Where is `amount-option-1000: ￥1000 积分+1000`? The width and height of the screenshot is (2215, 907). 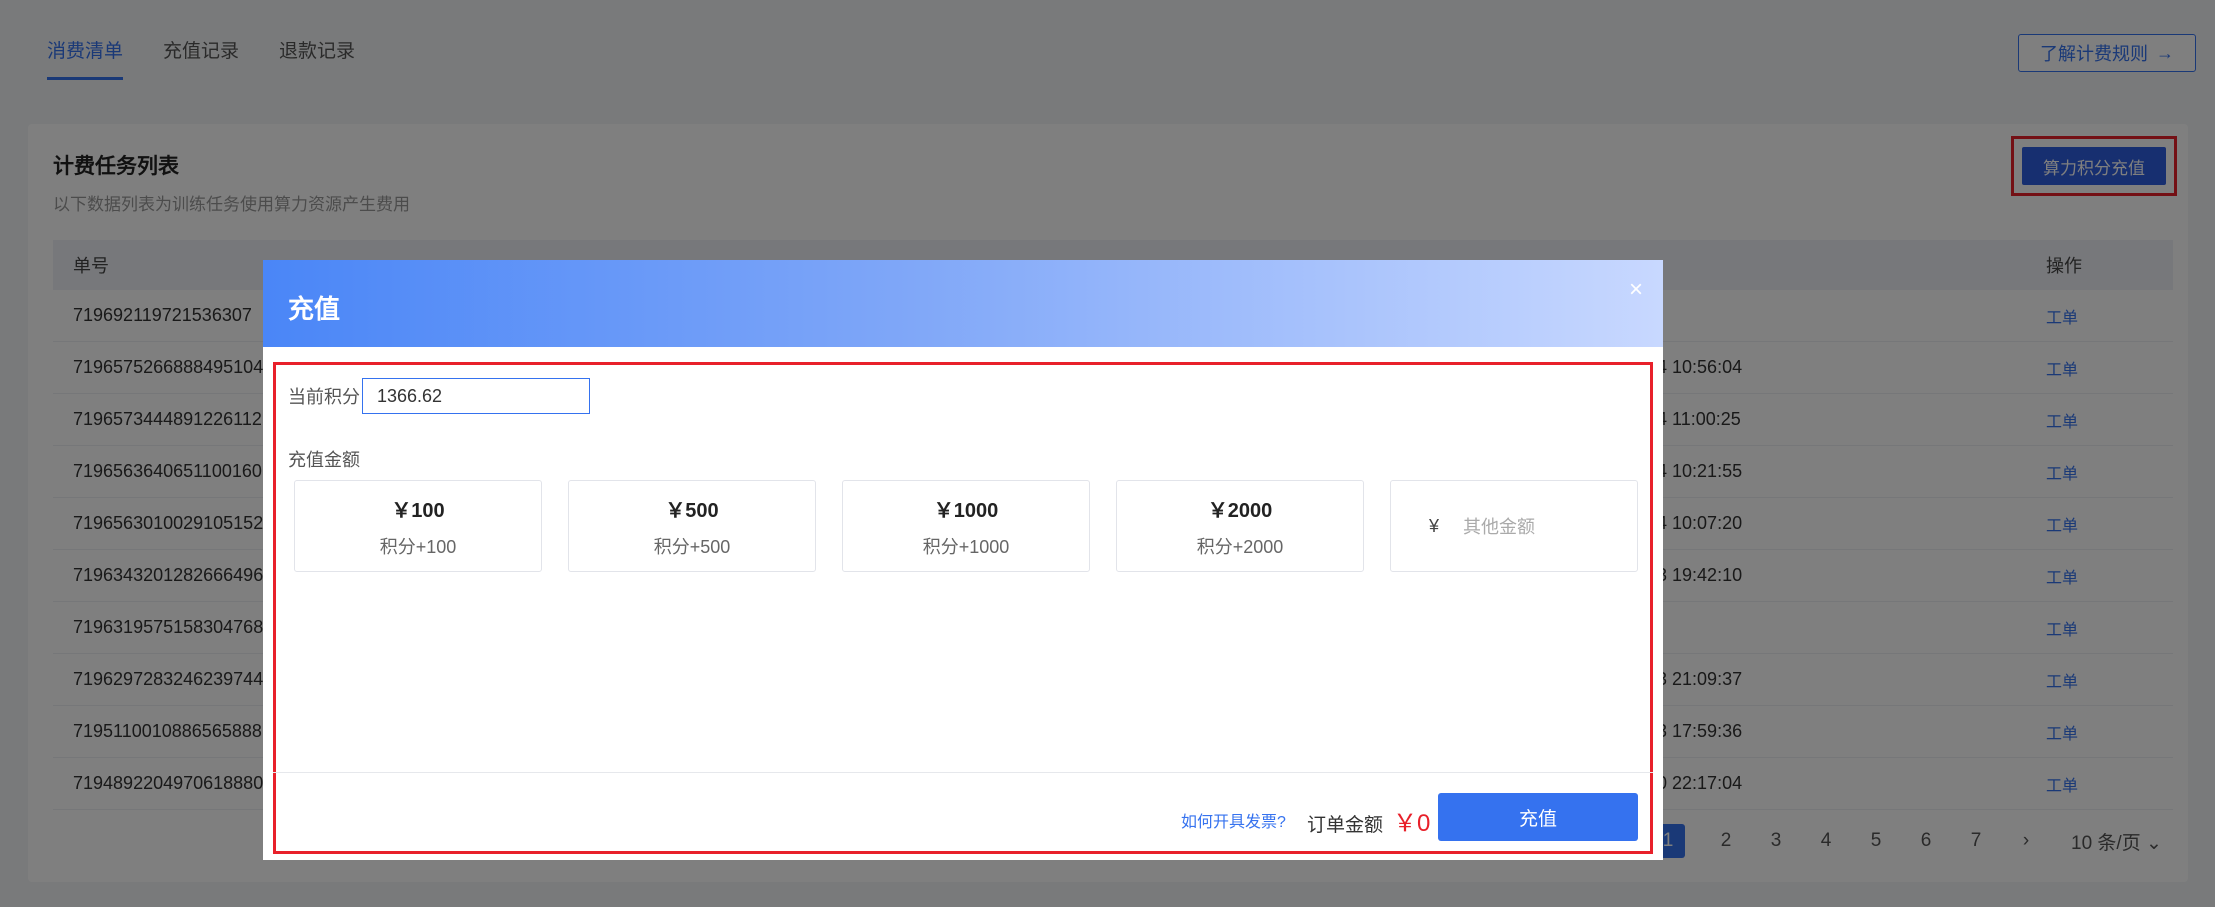 amount-option-1000: ￥1000 积分+1000 is located at coordinates (966, 526).